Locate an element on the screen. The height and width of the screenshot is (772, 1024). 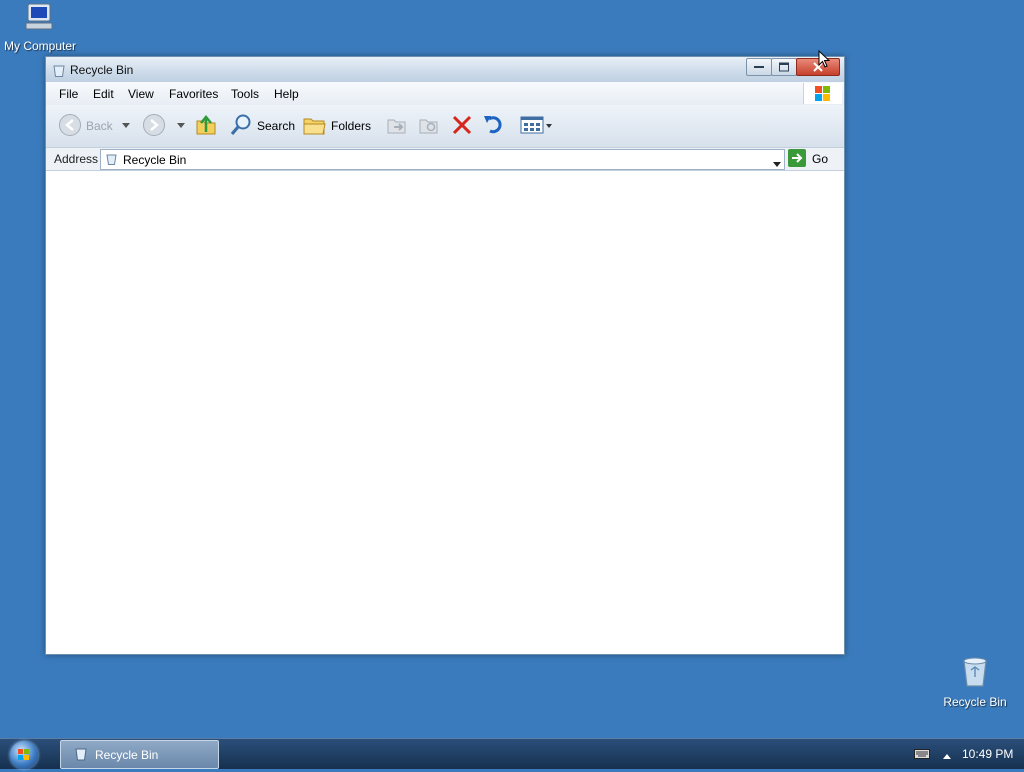
forward-history-dropdown is located at coordinates (181, 126).